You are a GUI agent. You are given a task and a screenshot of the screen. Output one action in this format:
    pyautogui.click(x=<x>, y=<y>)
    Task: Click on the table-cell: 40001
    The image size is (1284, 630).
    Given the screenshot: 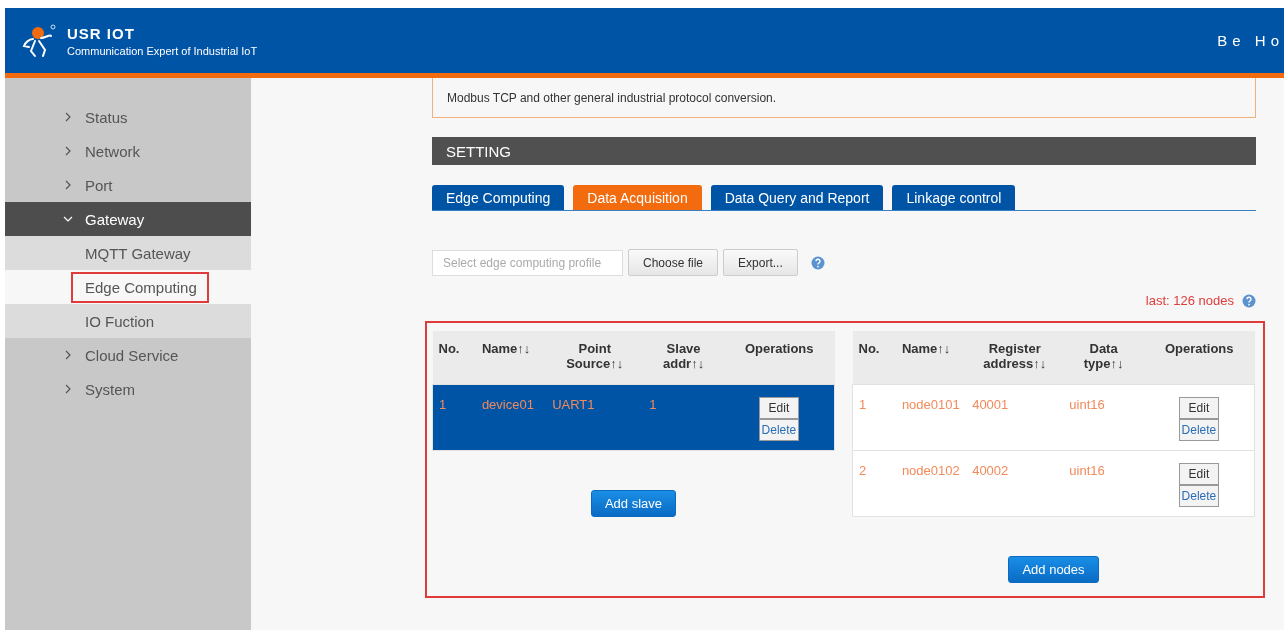 What is the action you would take?
    pyautogui.click(x=1015, y=417)
    